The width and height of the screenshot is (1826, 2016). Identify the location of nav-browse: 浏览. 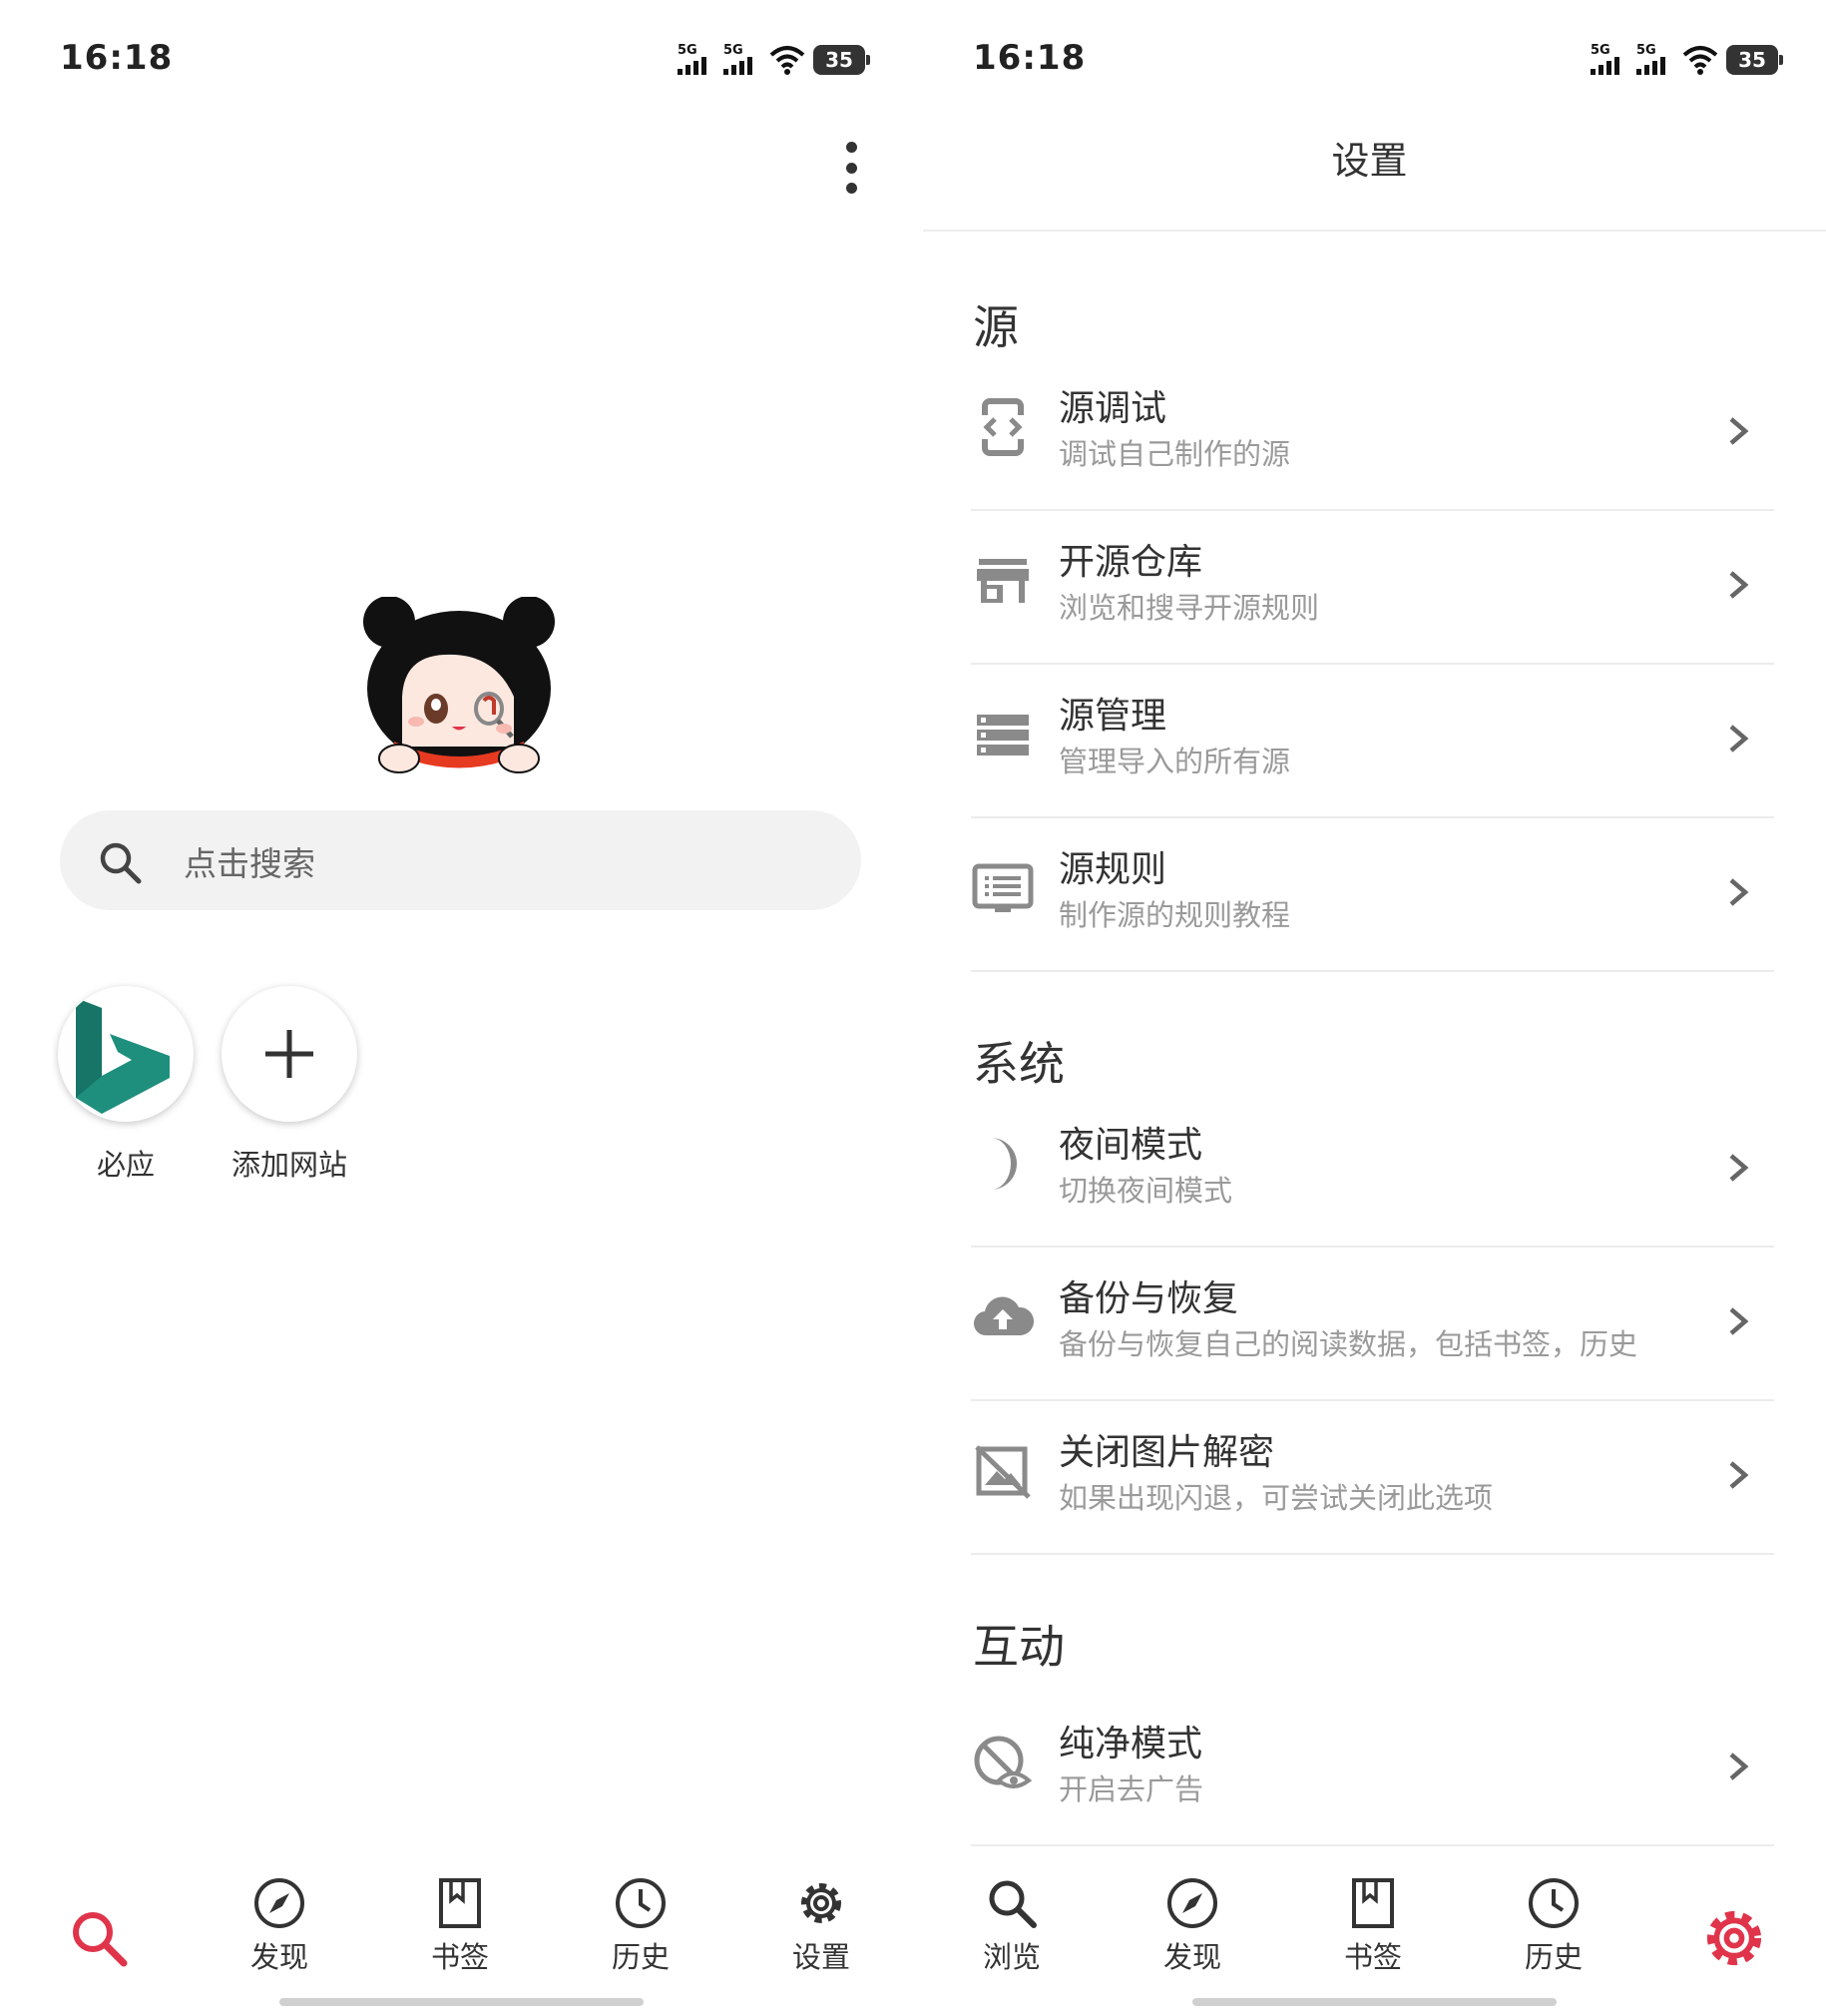
(1012, 1926).